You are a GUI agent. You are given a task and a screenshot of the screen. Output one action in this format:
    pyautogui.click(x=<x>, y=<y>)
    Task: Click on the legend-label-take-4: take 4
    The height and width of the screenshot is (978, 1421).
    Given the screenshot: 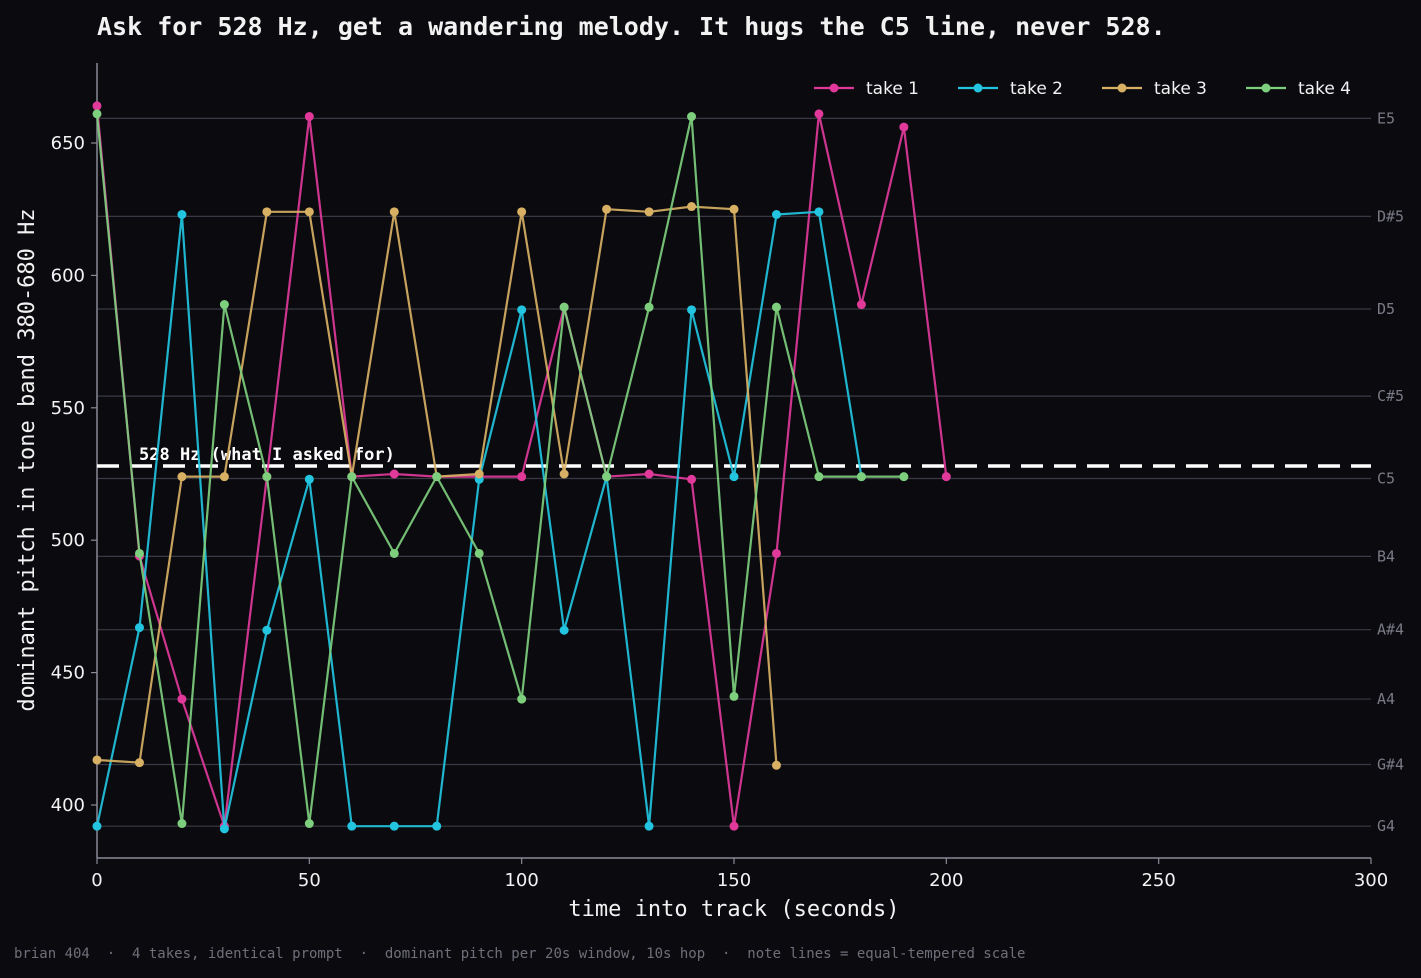 What is the action you would take?
    pyautogui.click(x=1324, y=89)
    